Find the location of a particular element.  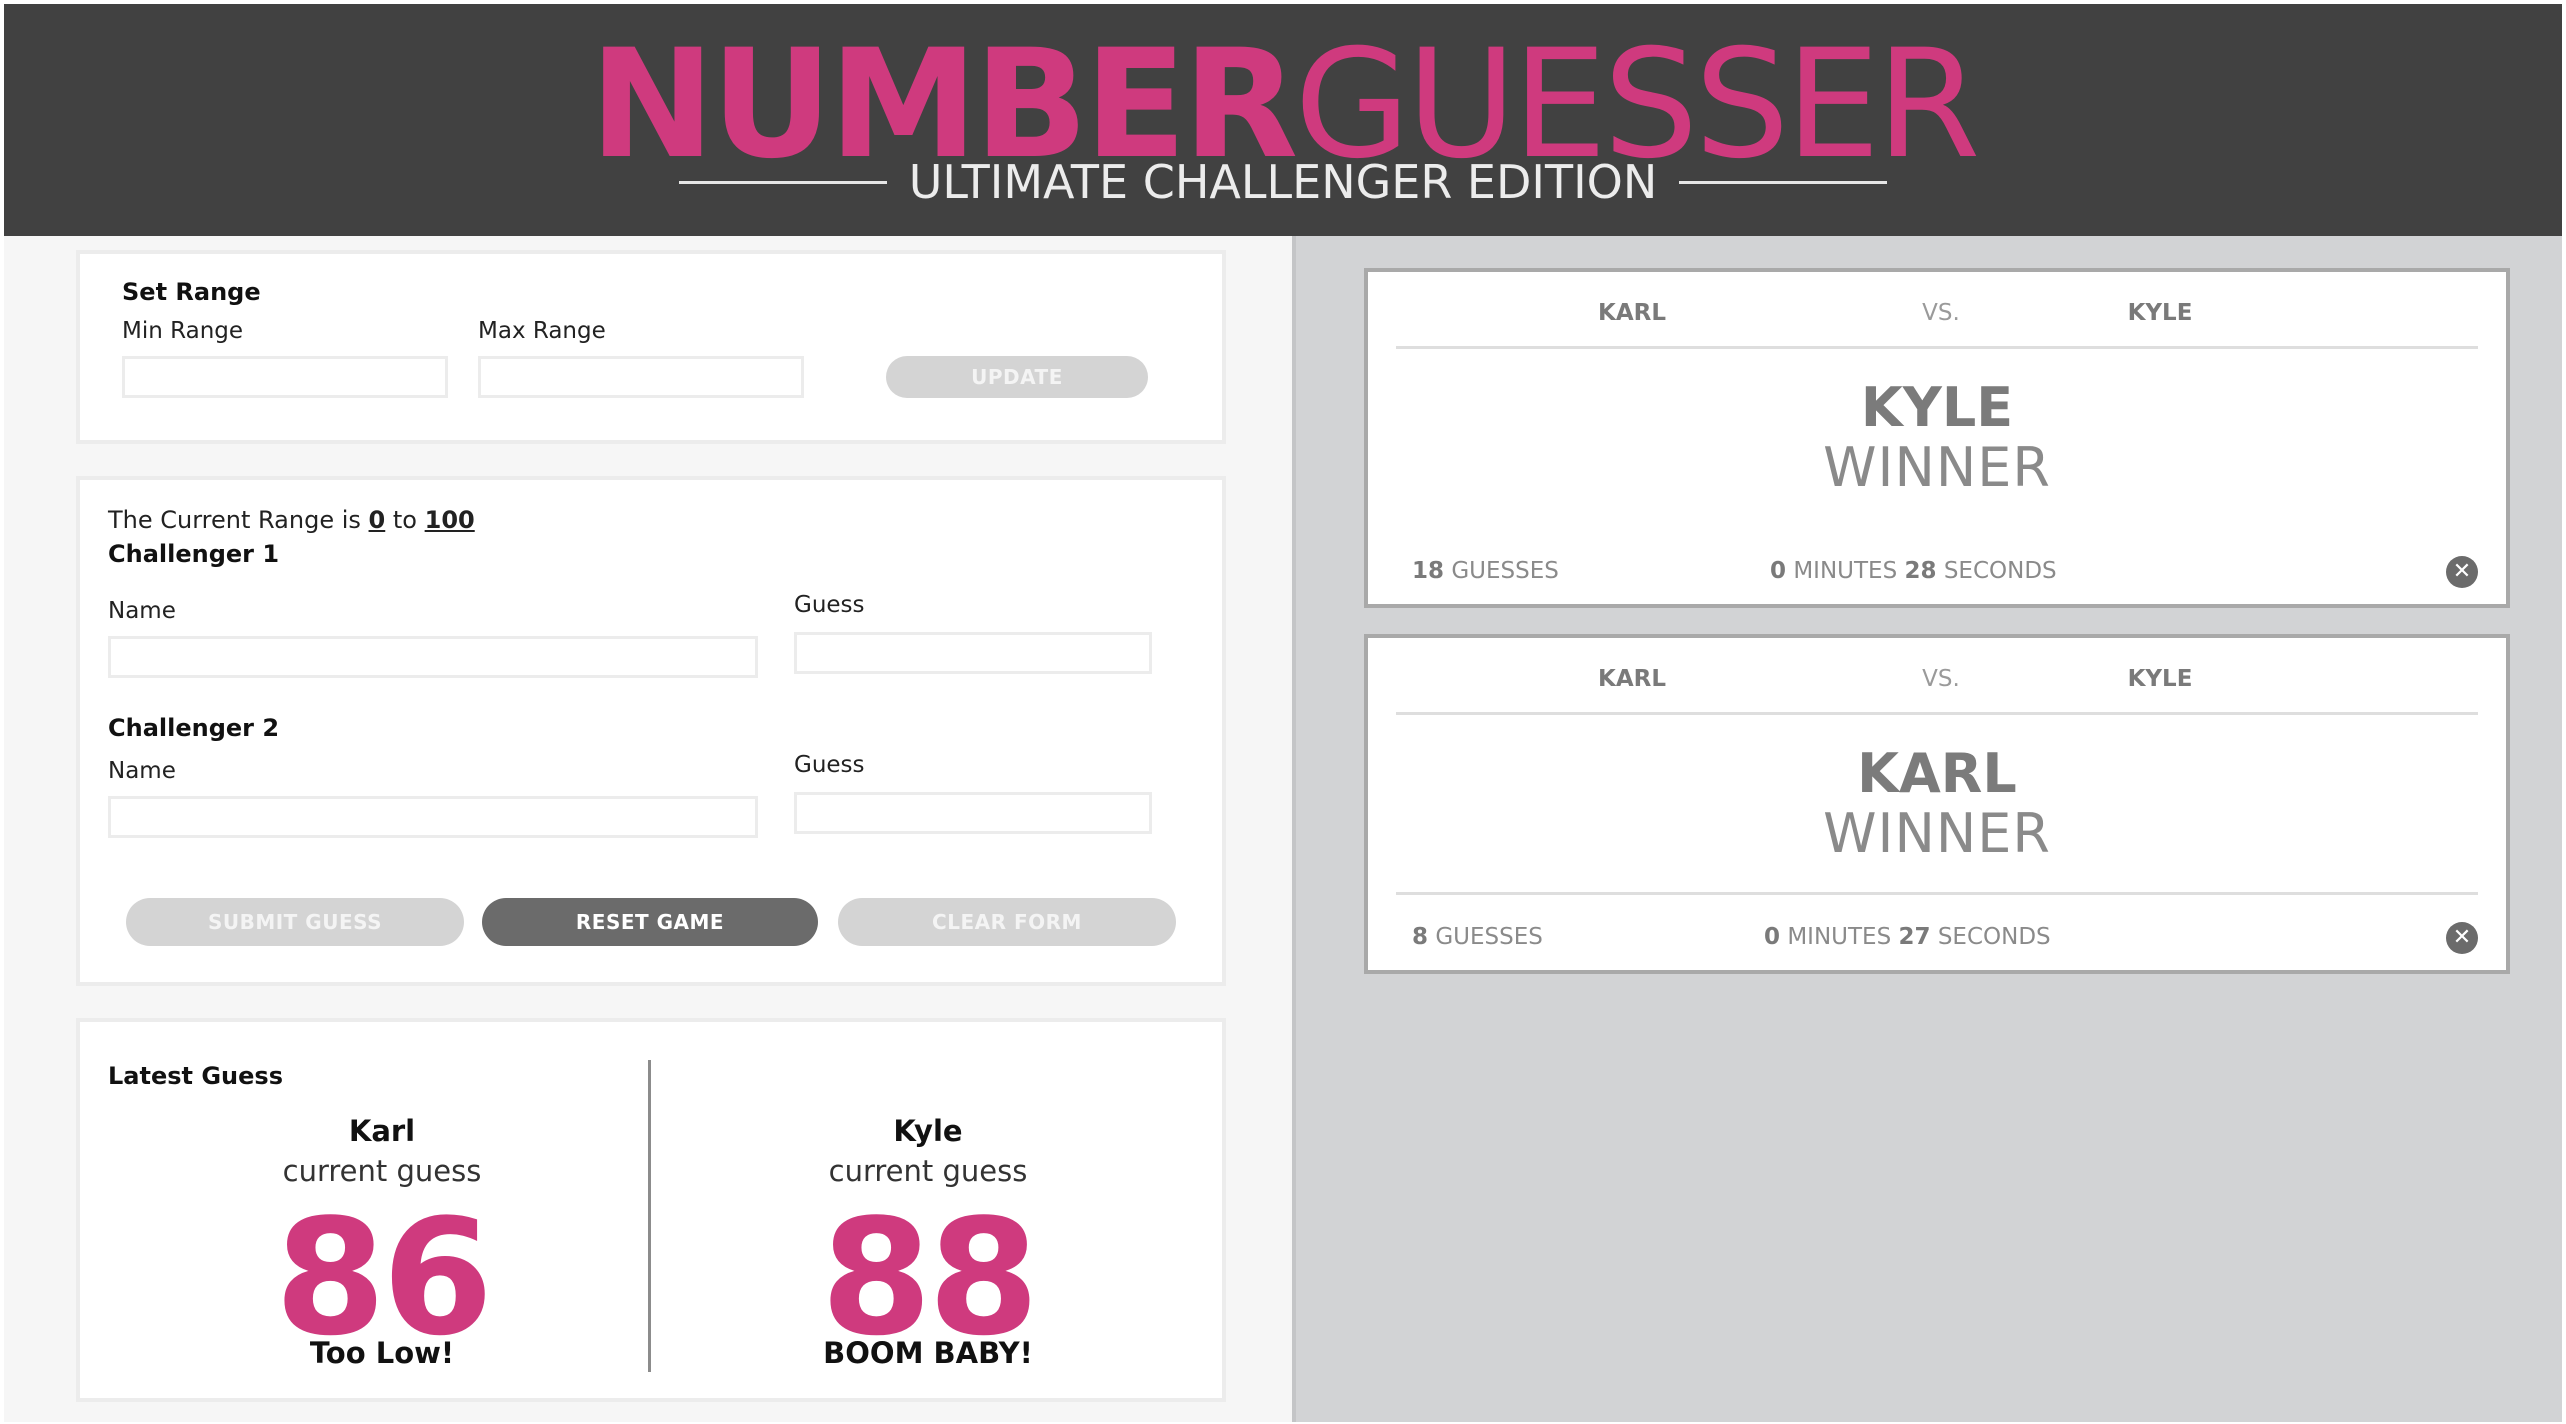

app-subtitle: ULTIMATE CHALLENGER EDITION is located at coordinates (1283, 182).